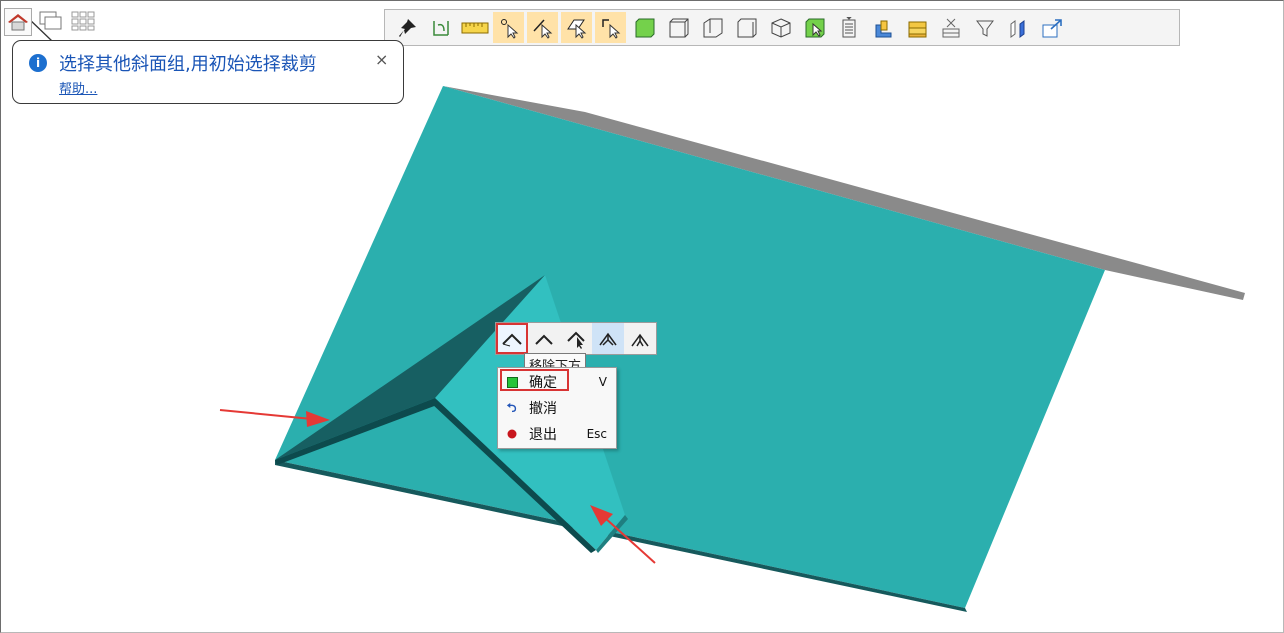 This screenshot has height=633, width=1284. Describe the element at coordinates (610, 27) in the screenshot. I see `select-corner-icon` at that location.